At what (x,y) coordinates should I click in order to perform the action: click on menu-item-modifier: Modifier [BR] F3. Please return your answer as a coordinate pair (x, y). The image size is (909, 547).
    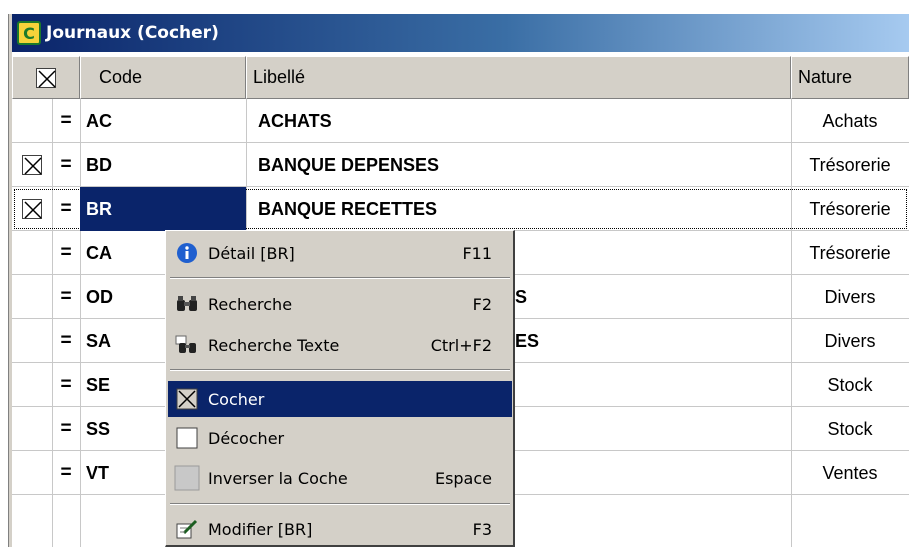
    Looking at the image, I should click on (340, 529).